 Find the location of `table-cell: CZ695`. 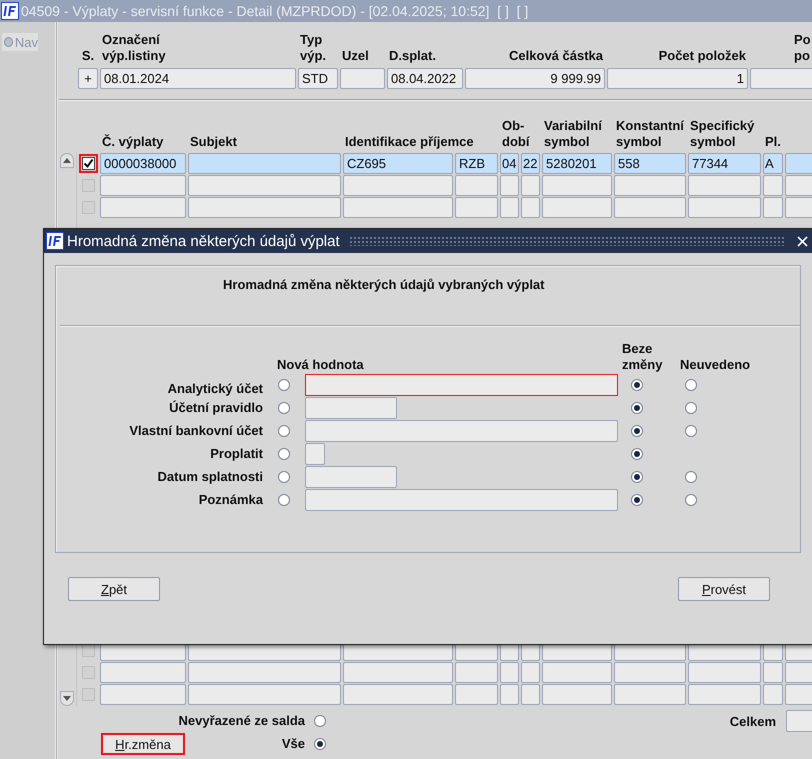

table-cell: CZ695 is located at coordinates (398, 163).